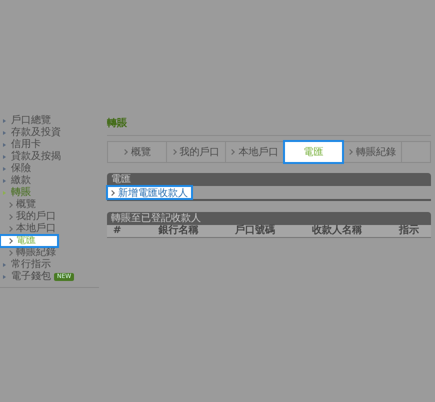 The image size is (435, 402). I want to click on sidebar-item: 貸款及按揭, so click(30, 157).